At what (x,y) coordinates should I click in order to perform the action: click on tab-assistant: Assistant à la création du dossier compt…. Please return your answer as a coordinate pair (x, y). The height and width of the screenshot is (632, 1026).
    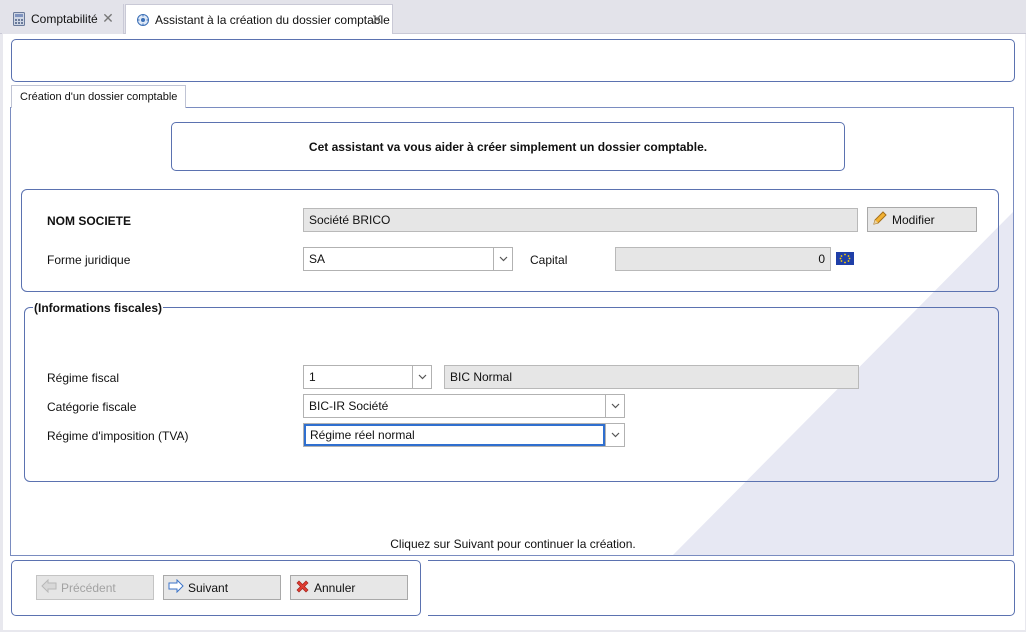
    Looking at the image, I should click on (259, 19).